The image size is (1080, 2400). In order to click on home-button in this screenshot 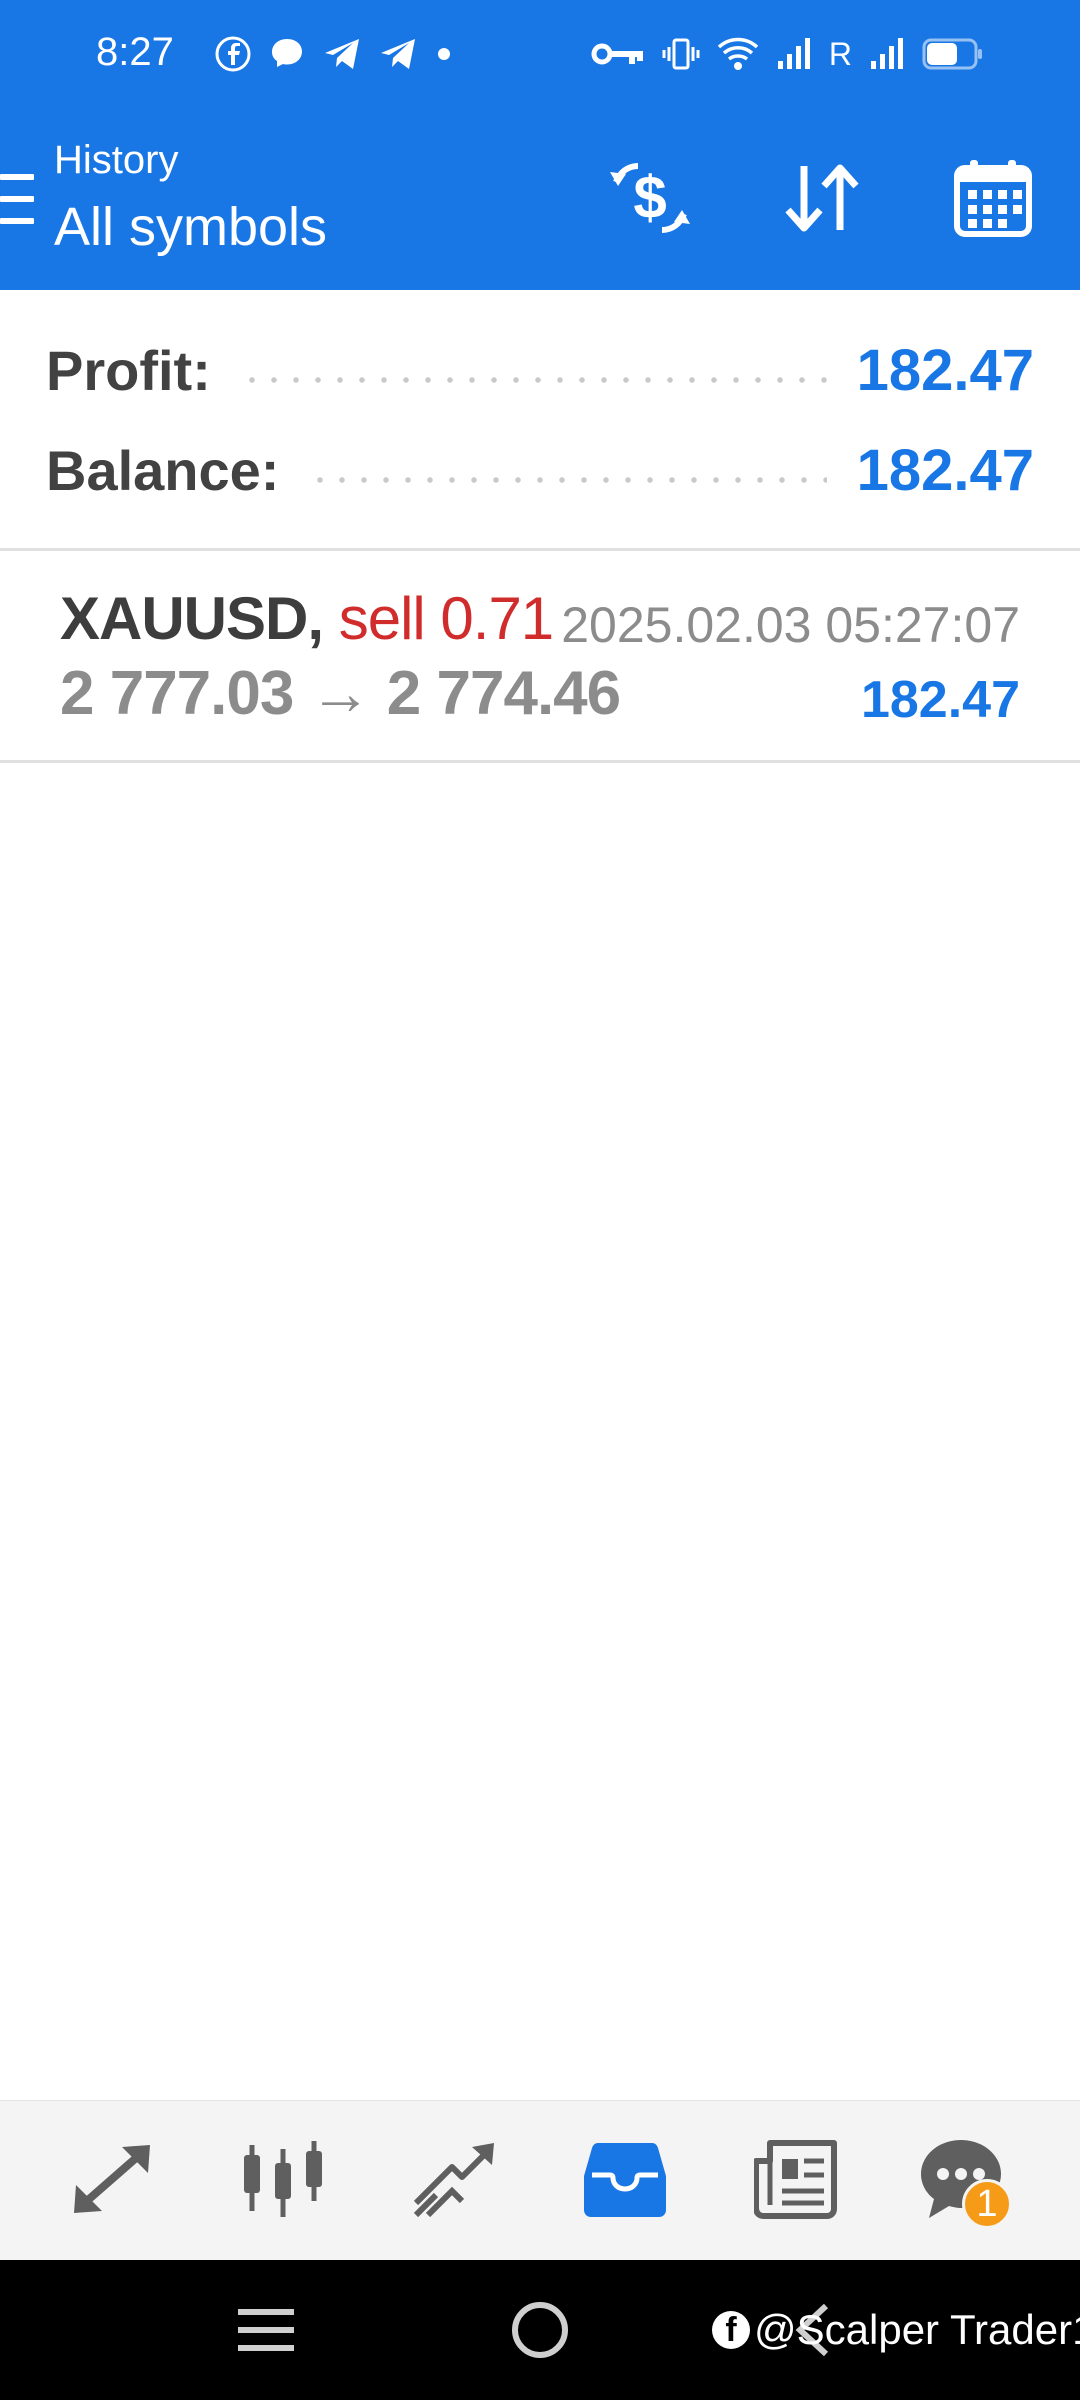, I will do `click(540, 2330)`.